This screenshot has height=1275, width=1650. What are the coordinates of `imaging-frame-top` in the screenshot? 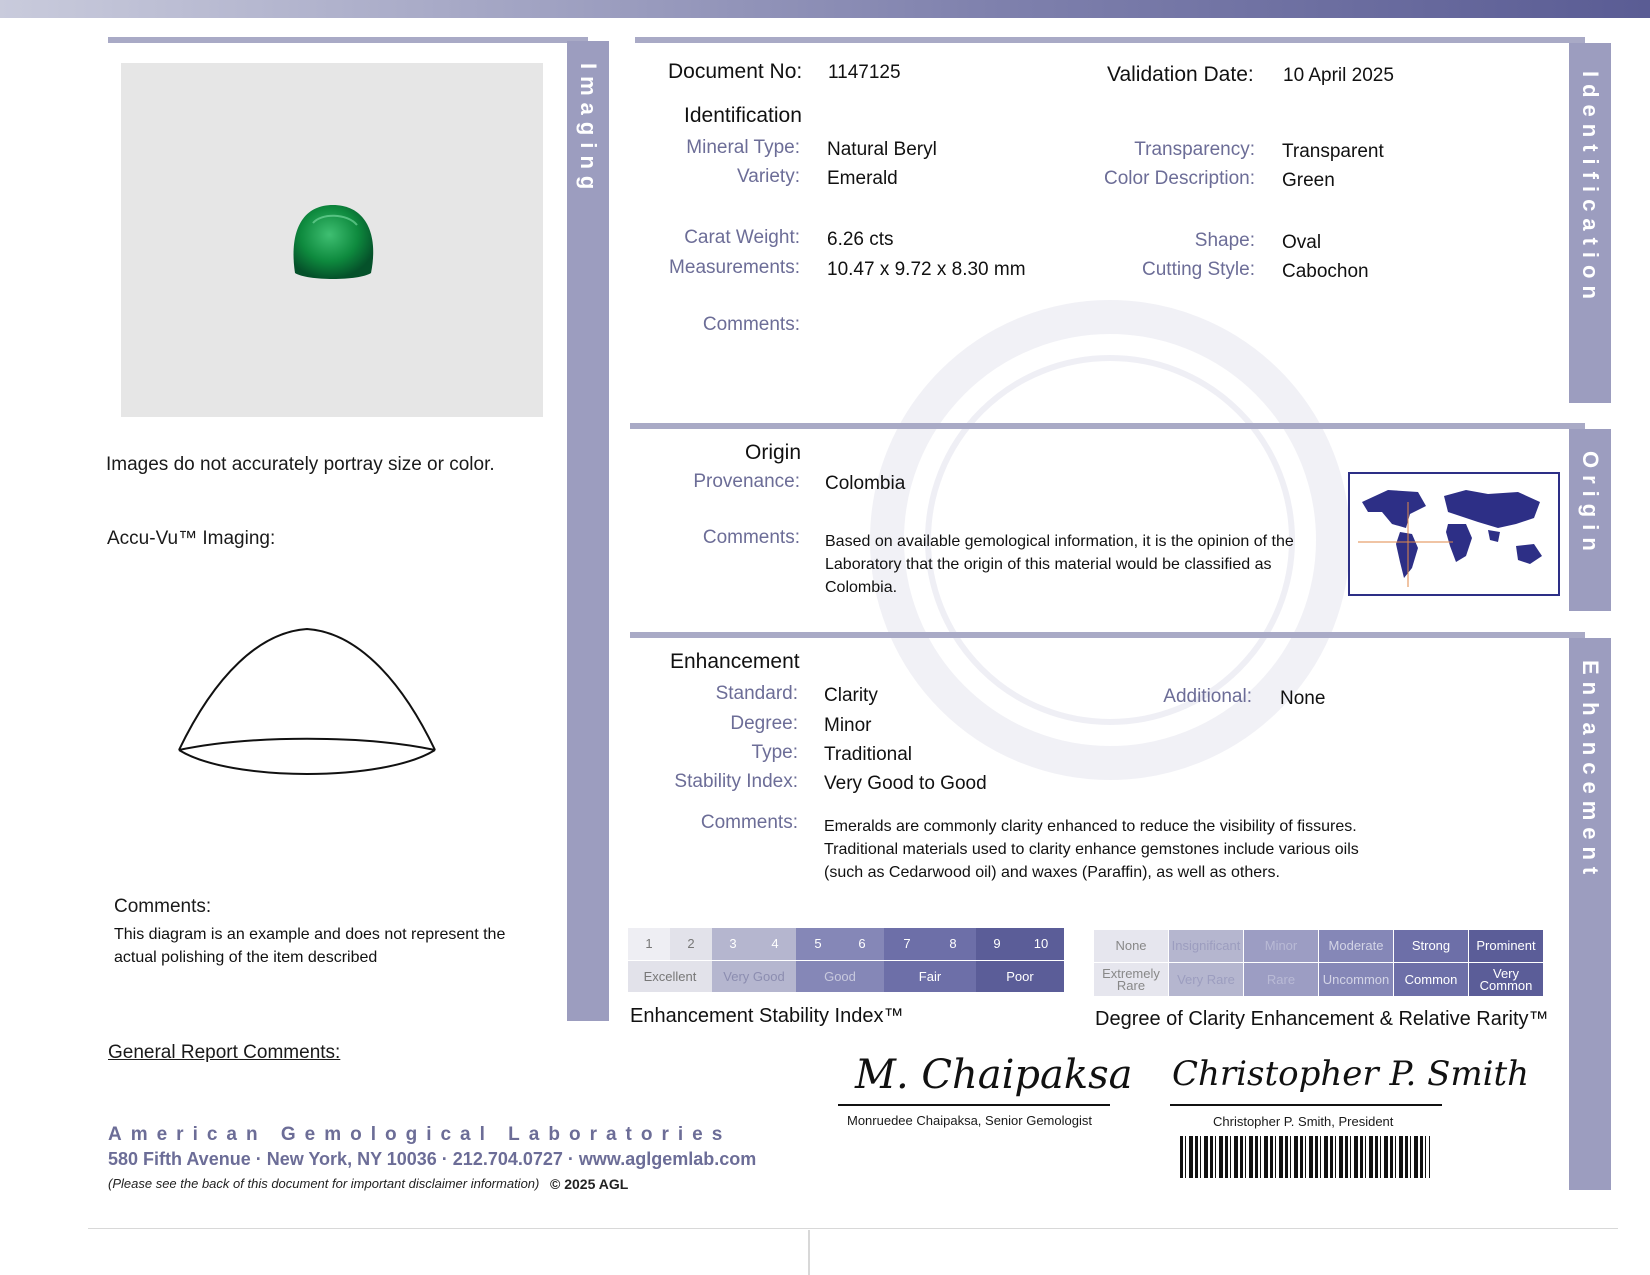 It's located at (348, 40).